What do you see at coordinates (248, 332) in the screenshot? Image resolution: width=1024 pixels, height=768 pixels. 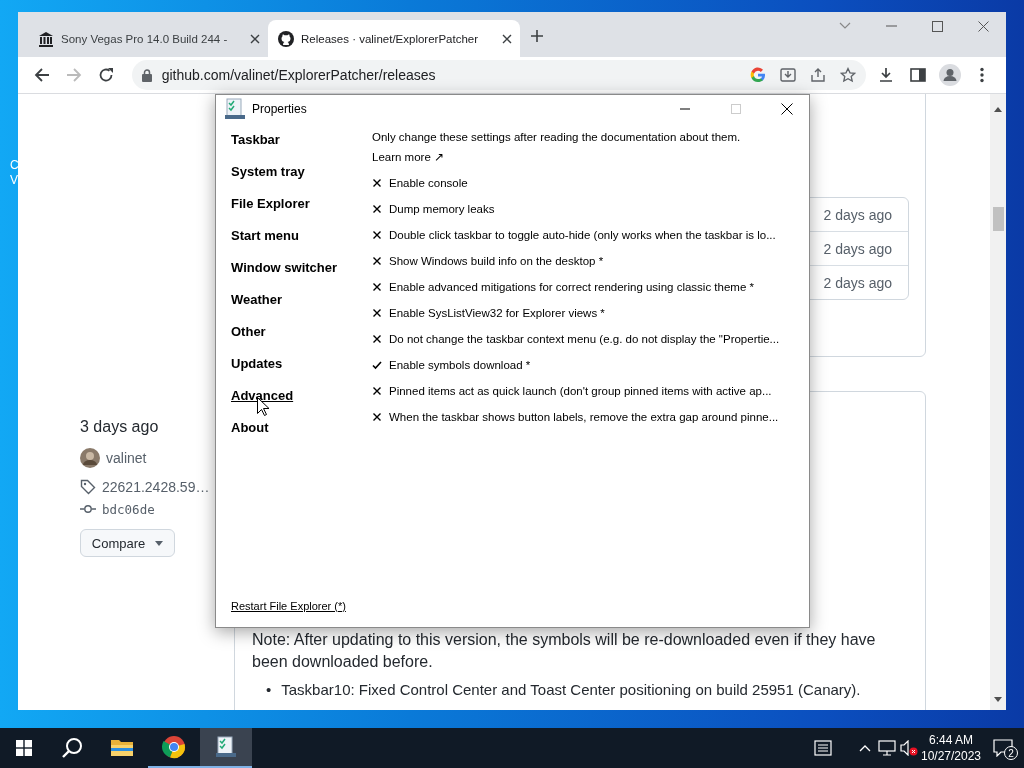 I see `nav-item: Other` at bounding box center [248, 332].